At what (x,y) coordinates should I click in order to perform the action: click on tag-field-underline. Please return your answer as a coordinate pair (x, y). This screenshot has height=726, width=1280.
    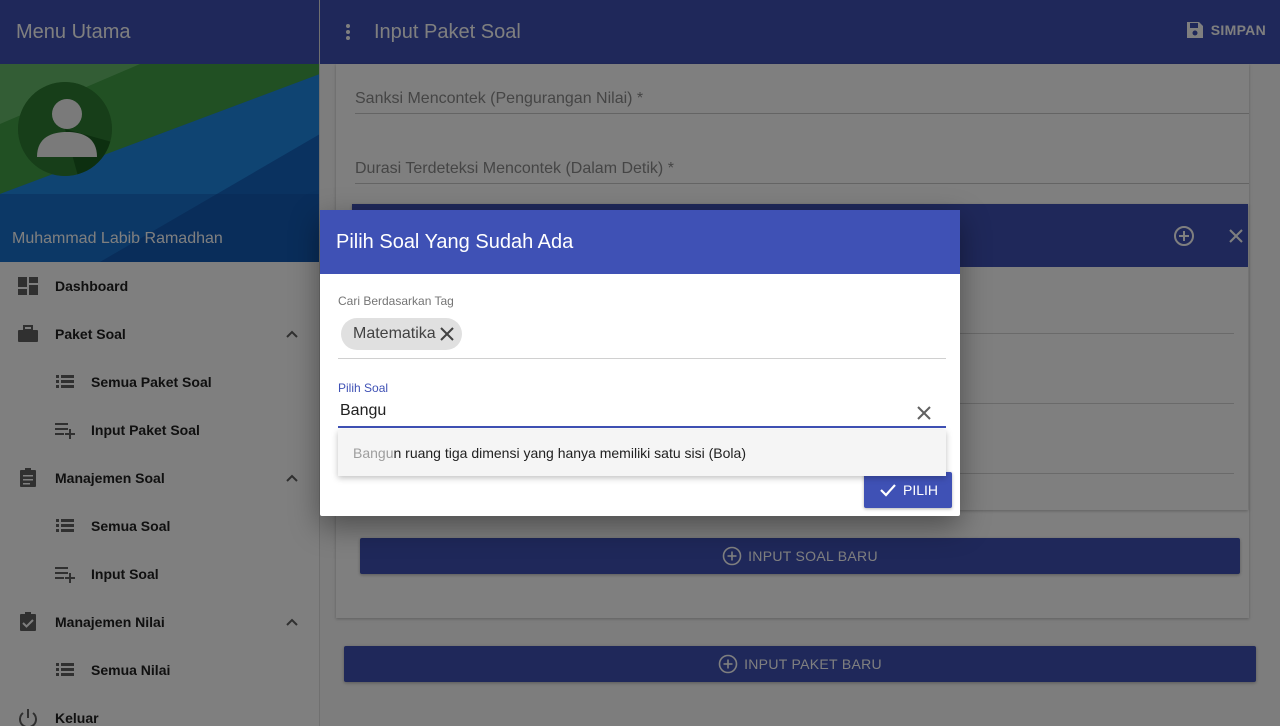
    Looking at the image, I should click on (642, 358).